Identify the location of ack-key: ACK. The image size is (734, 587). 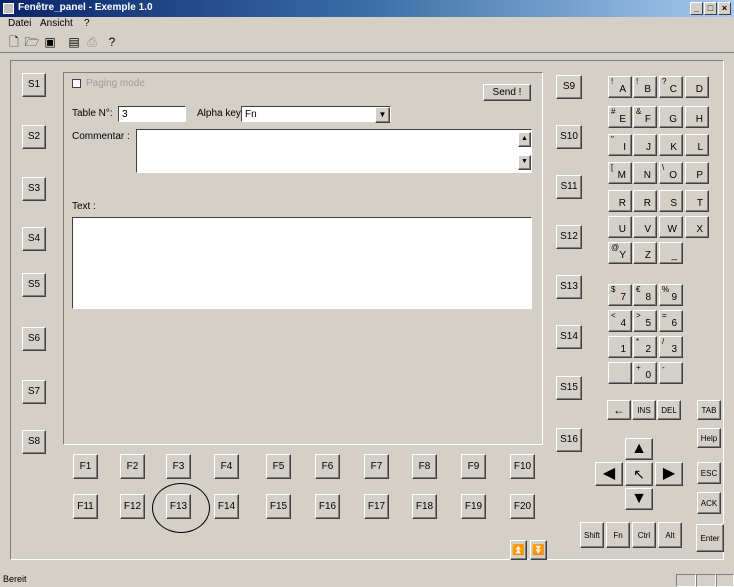
(709, 503).